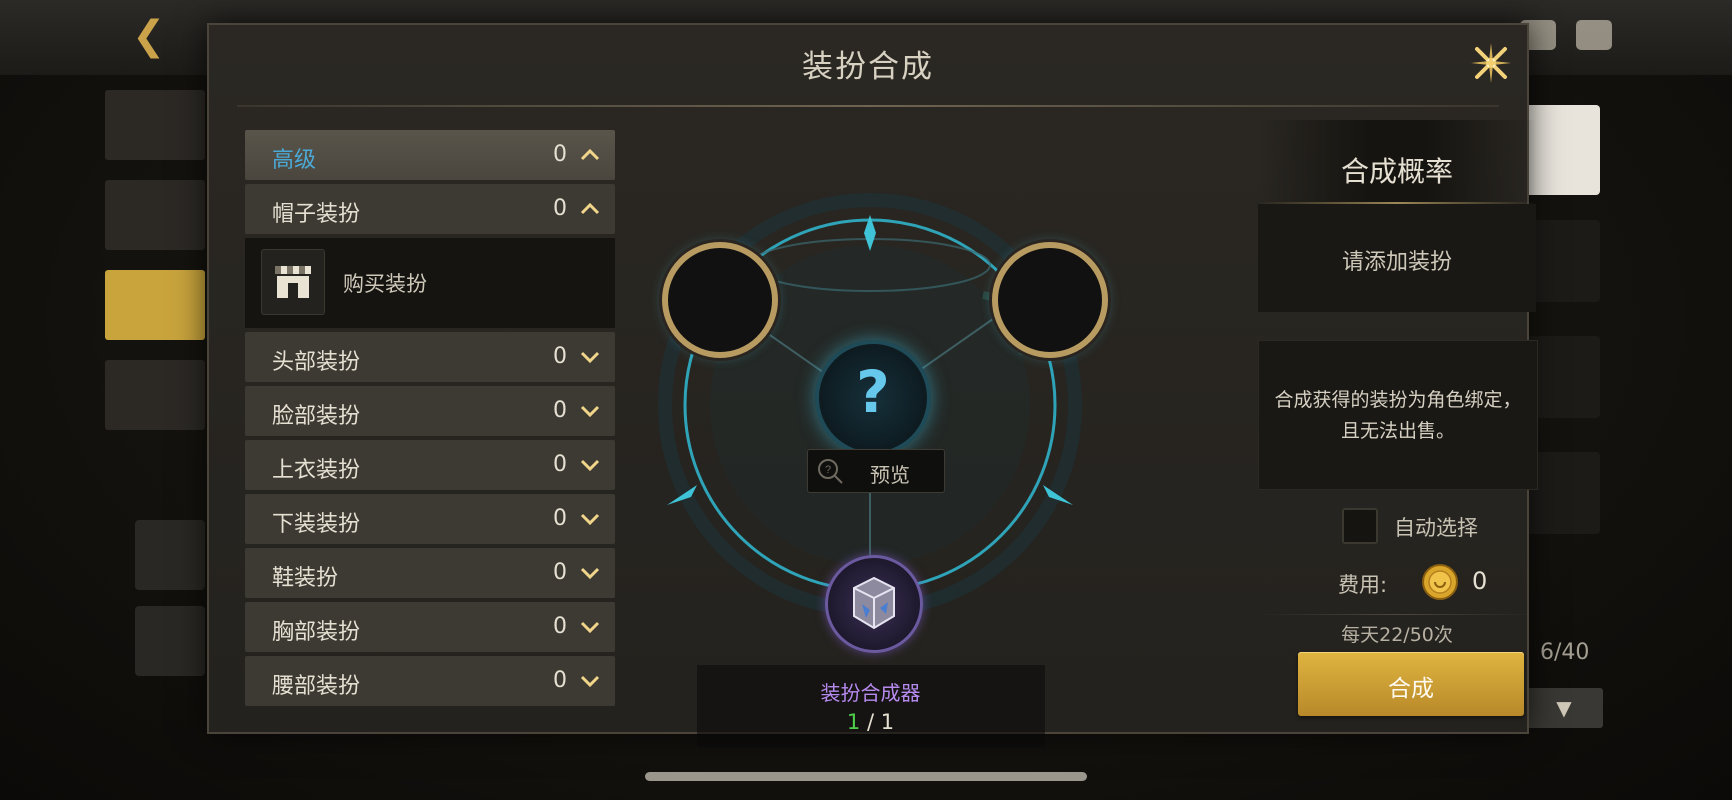 Image resolution: width=1732 pixels, height=800 pixels. What do you see at coordinates (1562, 261) in the screenshot?
I see `background-slot` at bounding box center [1562, 261].